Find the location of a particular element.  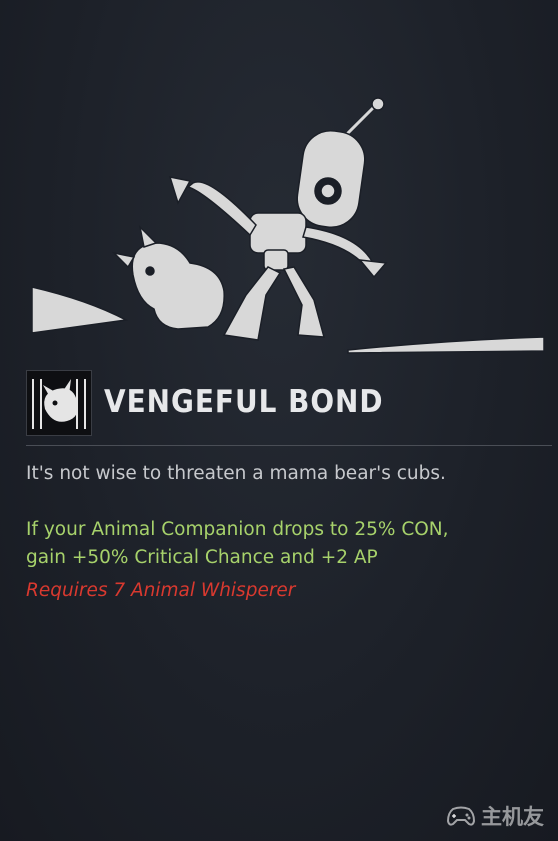

header-divider is located at coordinates (289, 445).